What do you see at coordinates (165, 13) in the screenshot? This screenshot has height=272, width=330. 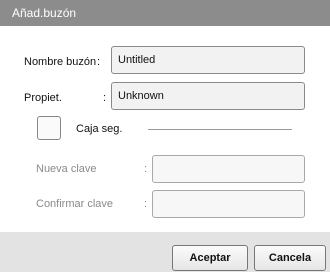 I see `window-title: Añad.buzón` at bounding box center [165, 13].